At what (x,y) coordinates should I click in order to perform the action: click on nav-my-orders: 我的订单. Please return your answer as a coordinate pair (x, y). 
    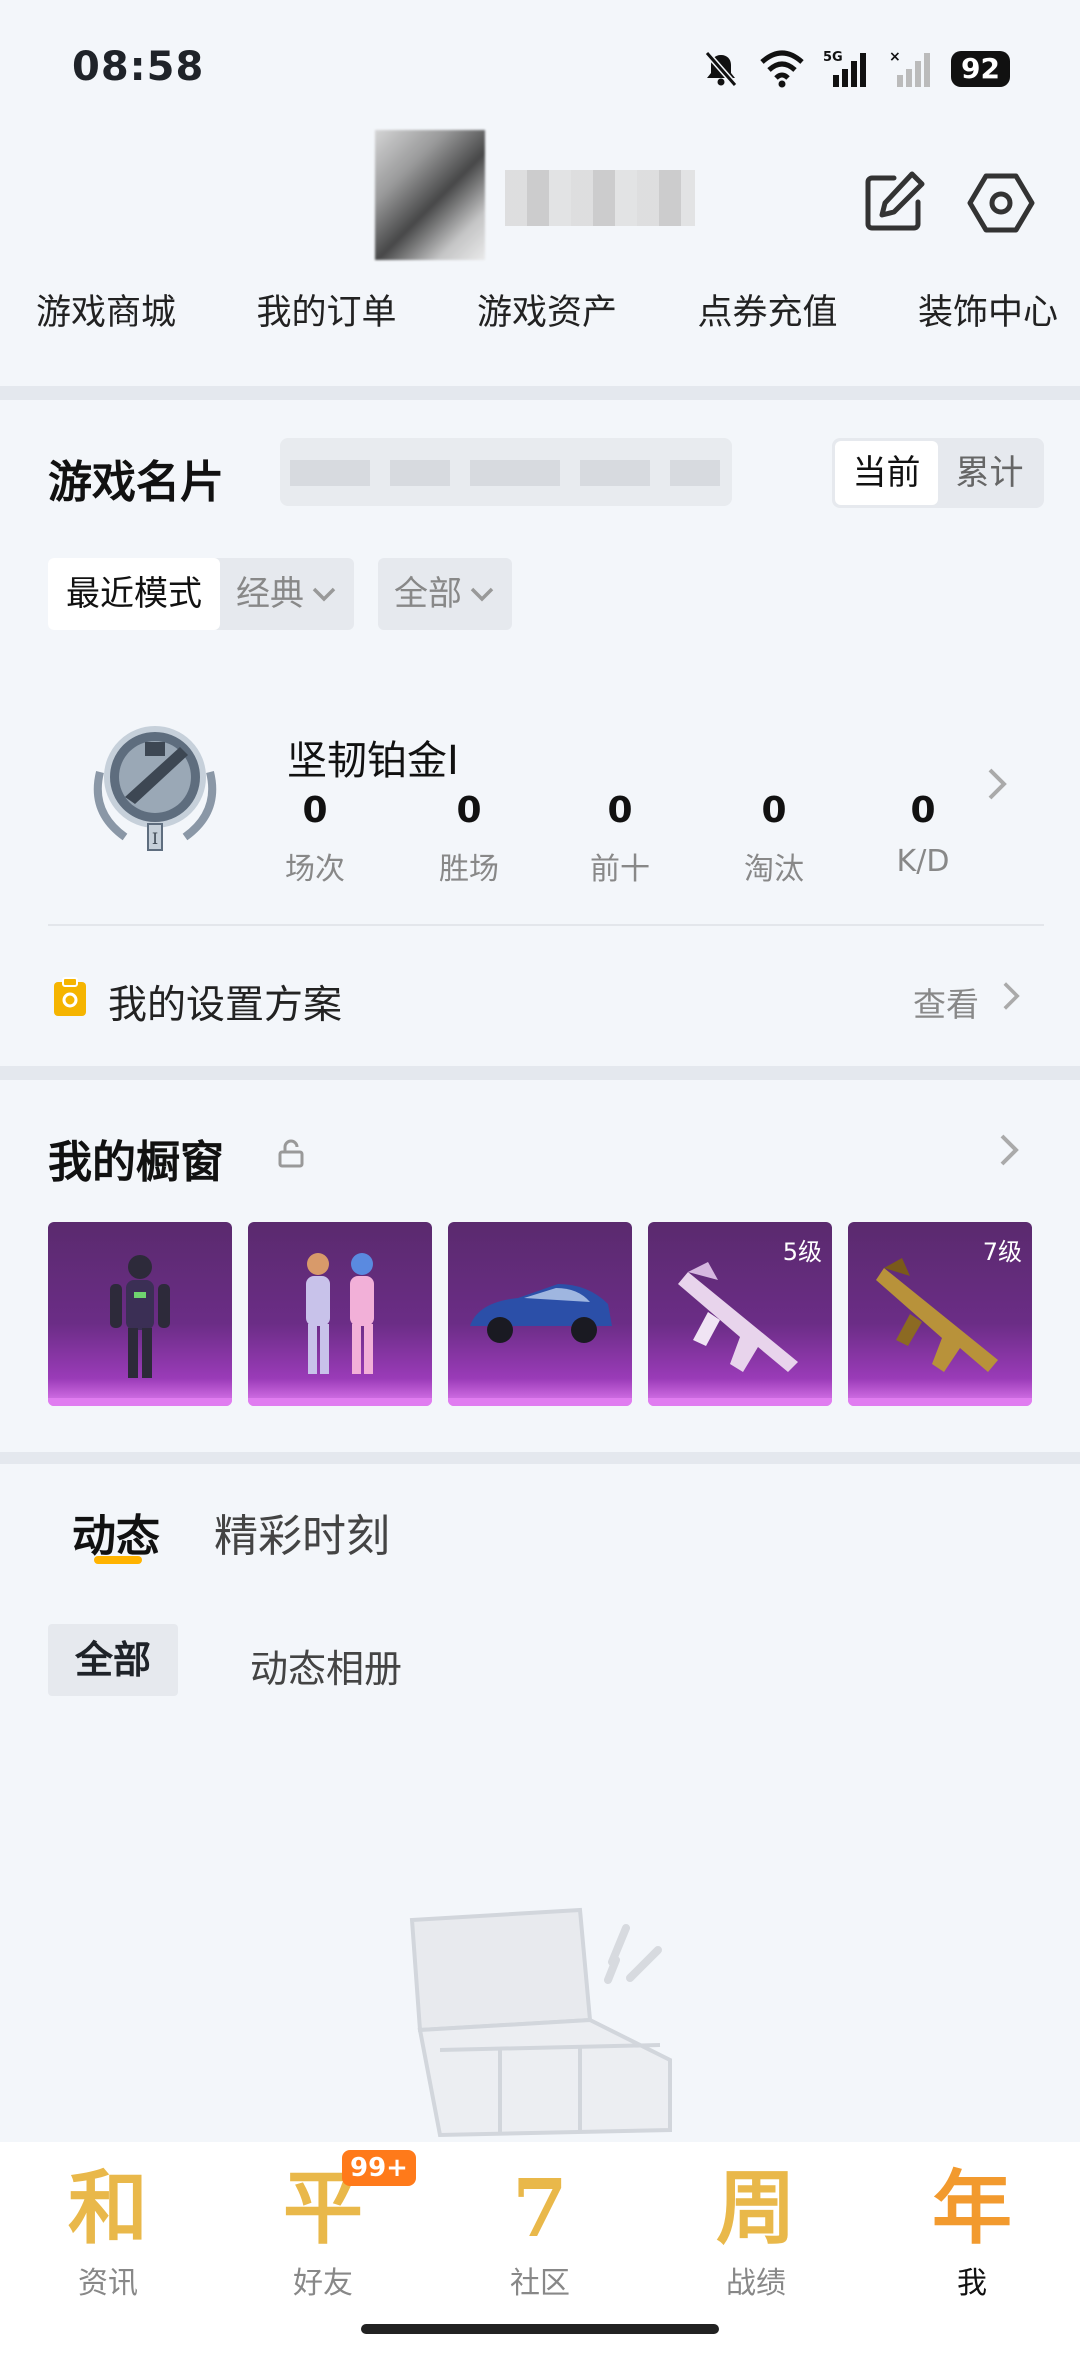
    Looking at the image, I should click on (326, 319).